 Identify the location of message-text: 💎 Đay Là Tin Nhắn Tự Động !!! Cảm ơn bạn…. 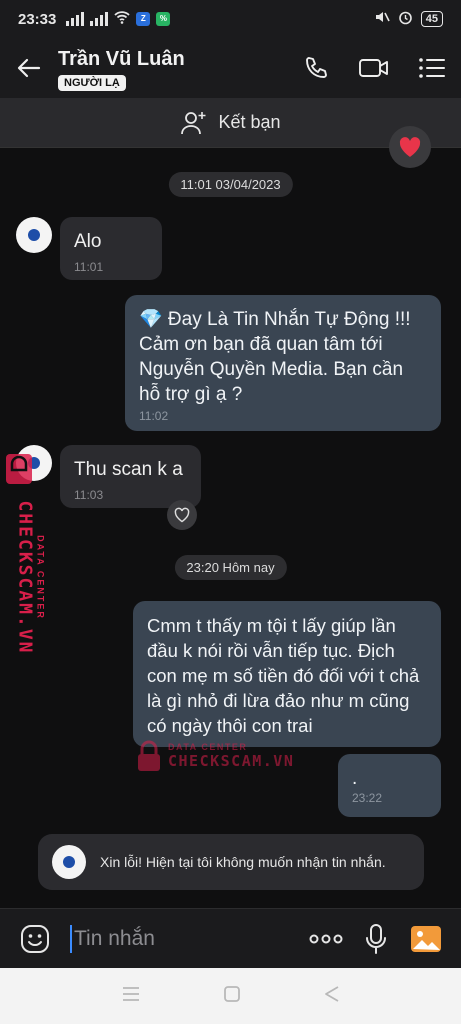
(275, 357).